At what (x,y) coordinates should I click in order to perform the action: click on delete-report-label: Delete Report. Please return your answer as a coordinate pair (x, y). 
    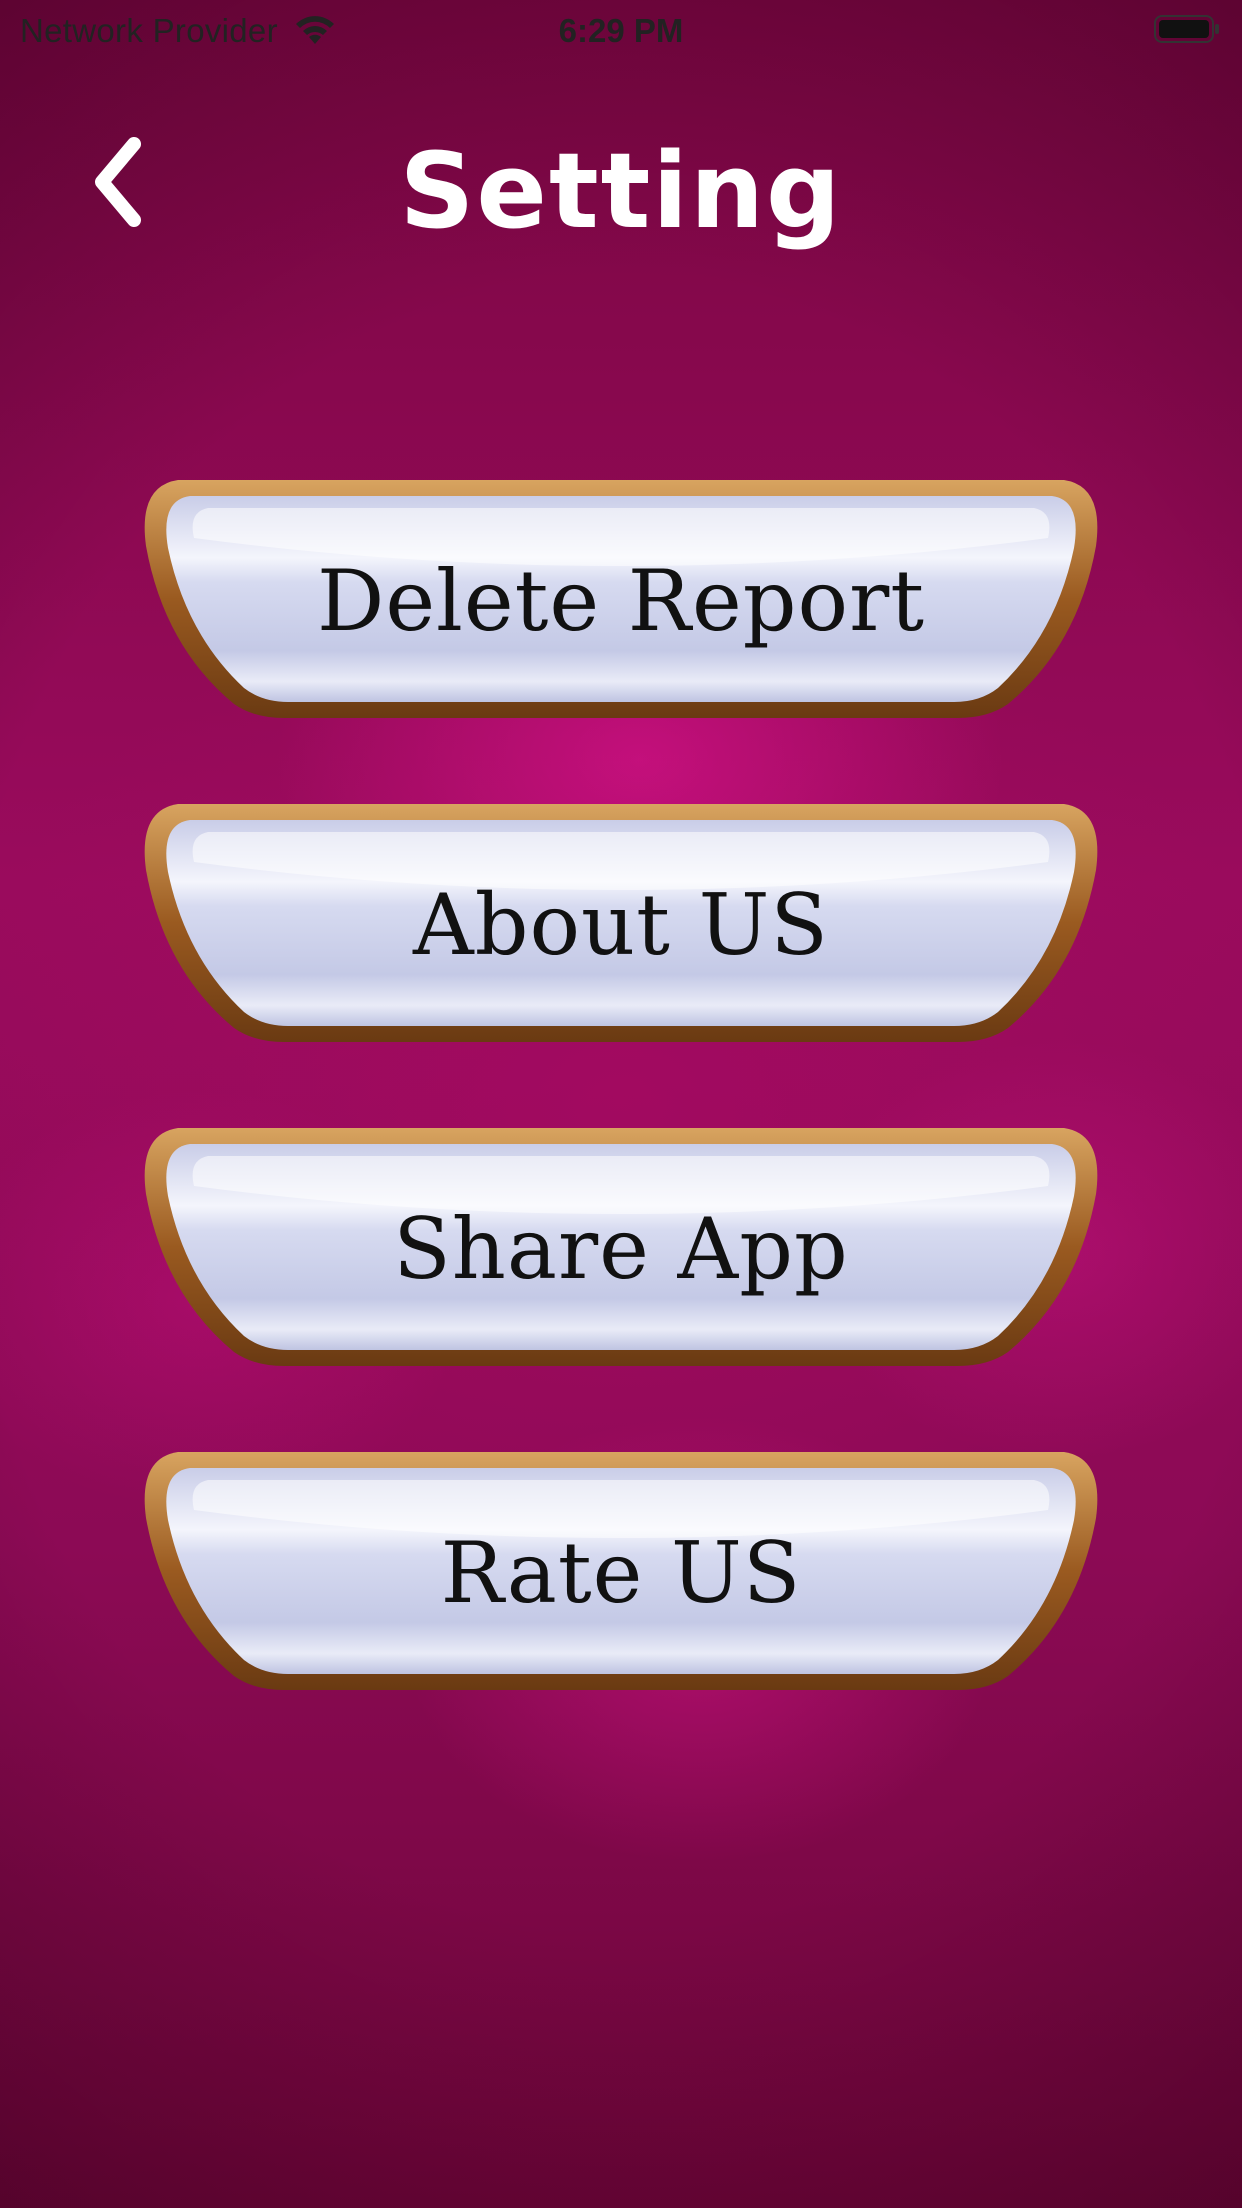
    Looking at the image, I should click on (620, 601).